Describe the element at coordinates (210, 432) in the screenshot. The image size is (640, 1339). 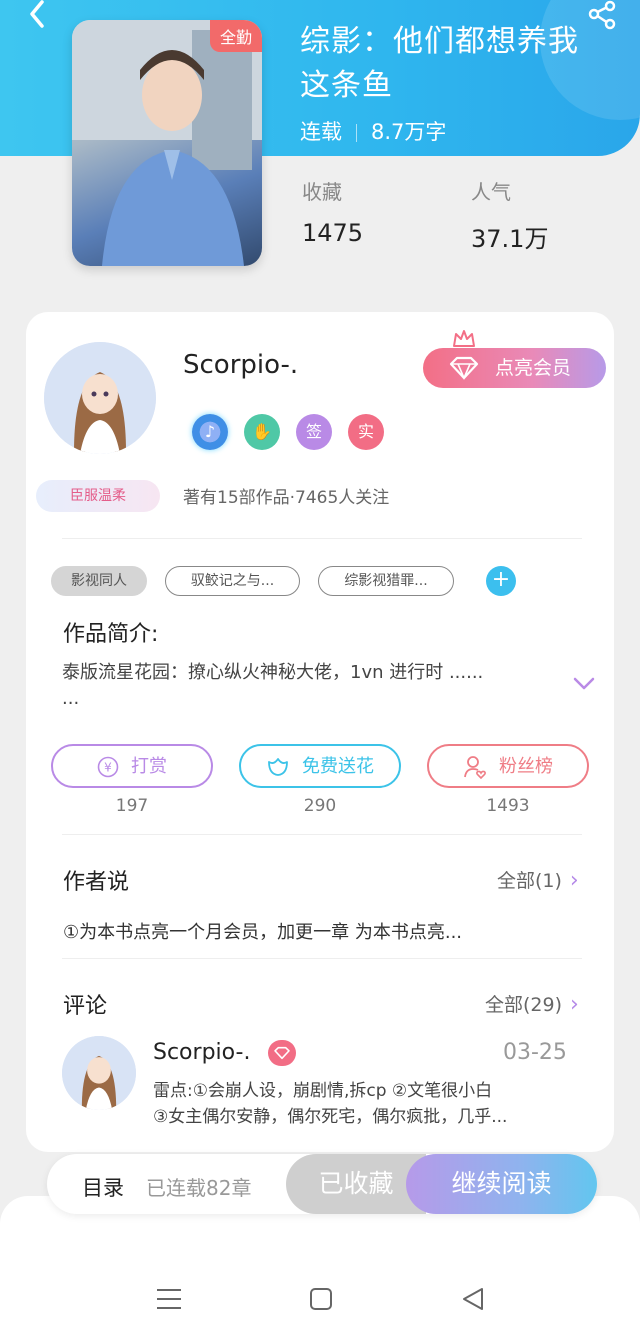
I see `music-note-icon: ♪` at that location.